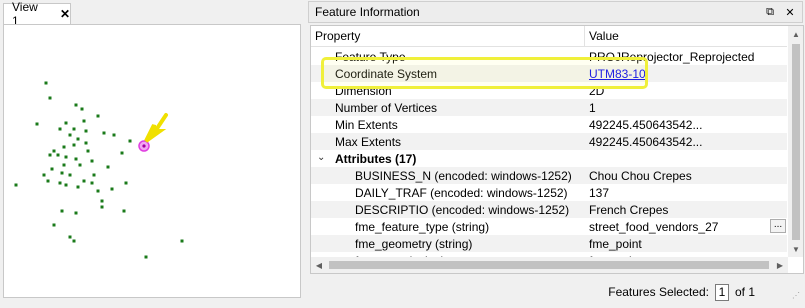 The image size is (805, 308). What do you see at coordinates (144, 146) in the screenshot?
I see `selected-map-point-center` at bounding box center [144, 146].